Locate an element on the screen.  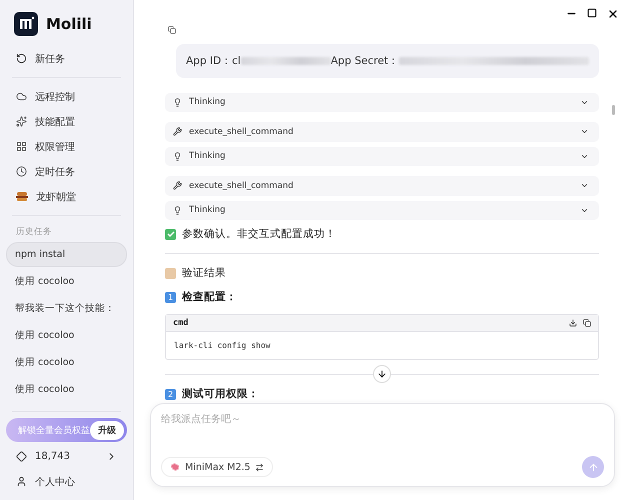
section-title: 验证结果 is located at coordinates (204, 273).